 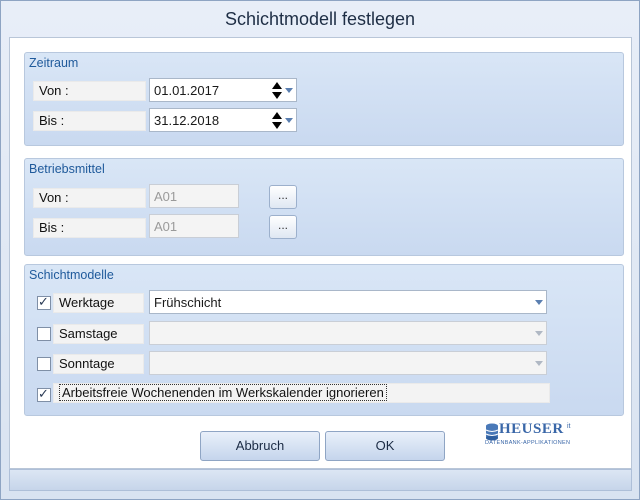 What do you see at coordinates (67, 169) in the screenshot?
I see `group-title-betriebsmittel: Betriebsmittel` at bounding box center [67, 169].